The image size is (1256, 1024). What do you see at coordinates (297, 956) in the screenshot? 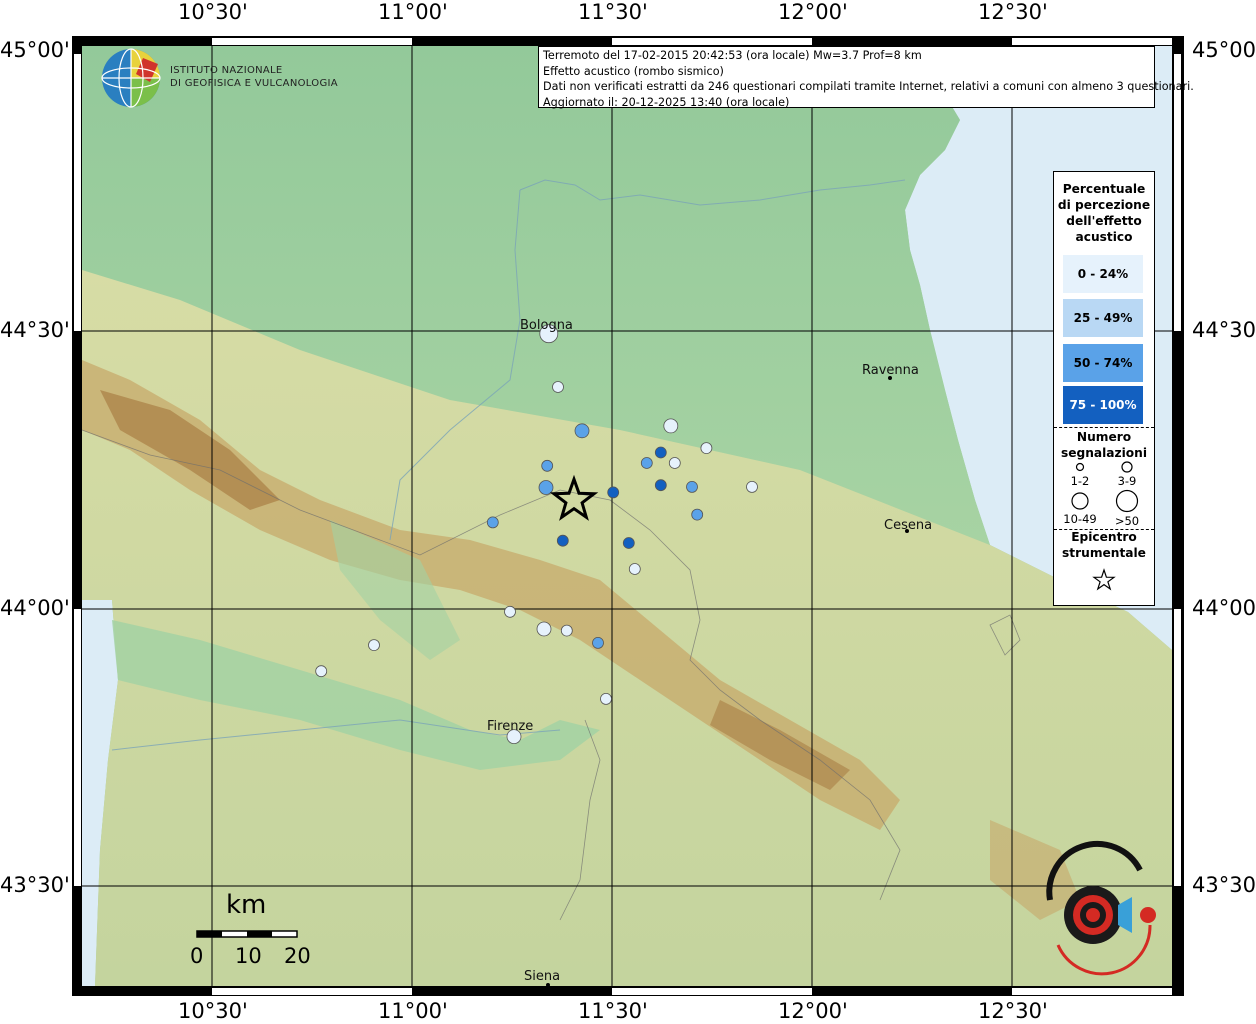
I see `scale-tick-20: 20` at bounding box center [297, 956].